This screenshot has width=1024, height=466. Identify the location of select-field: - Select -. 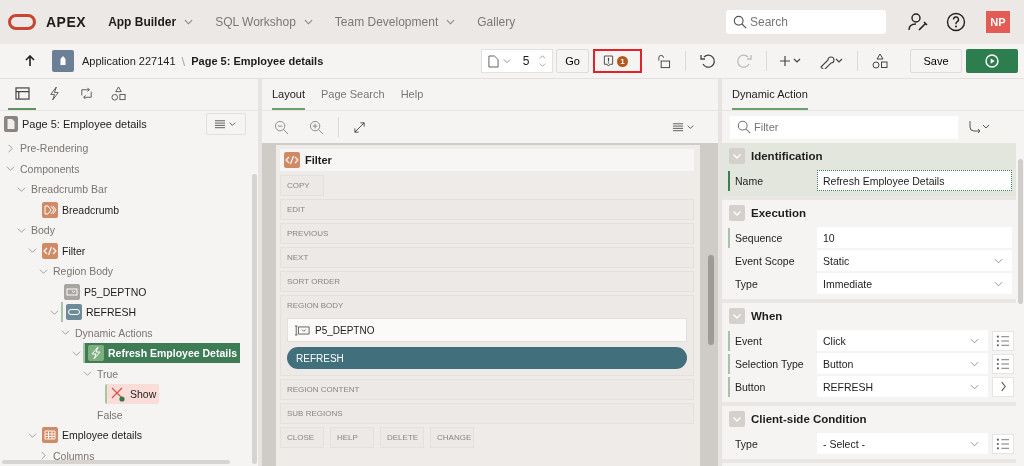
(902, 443).